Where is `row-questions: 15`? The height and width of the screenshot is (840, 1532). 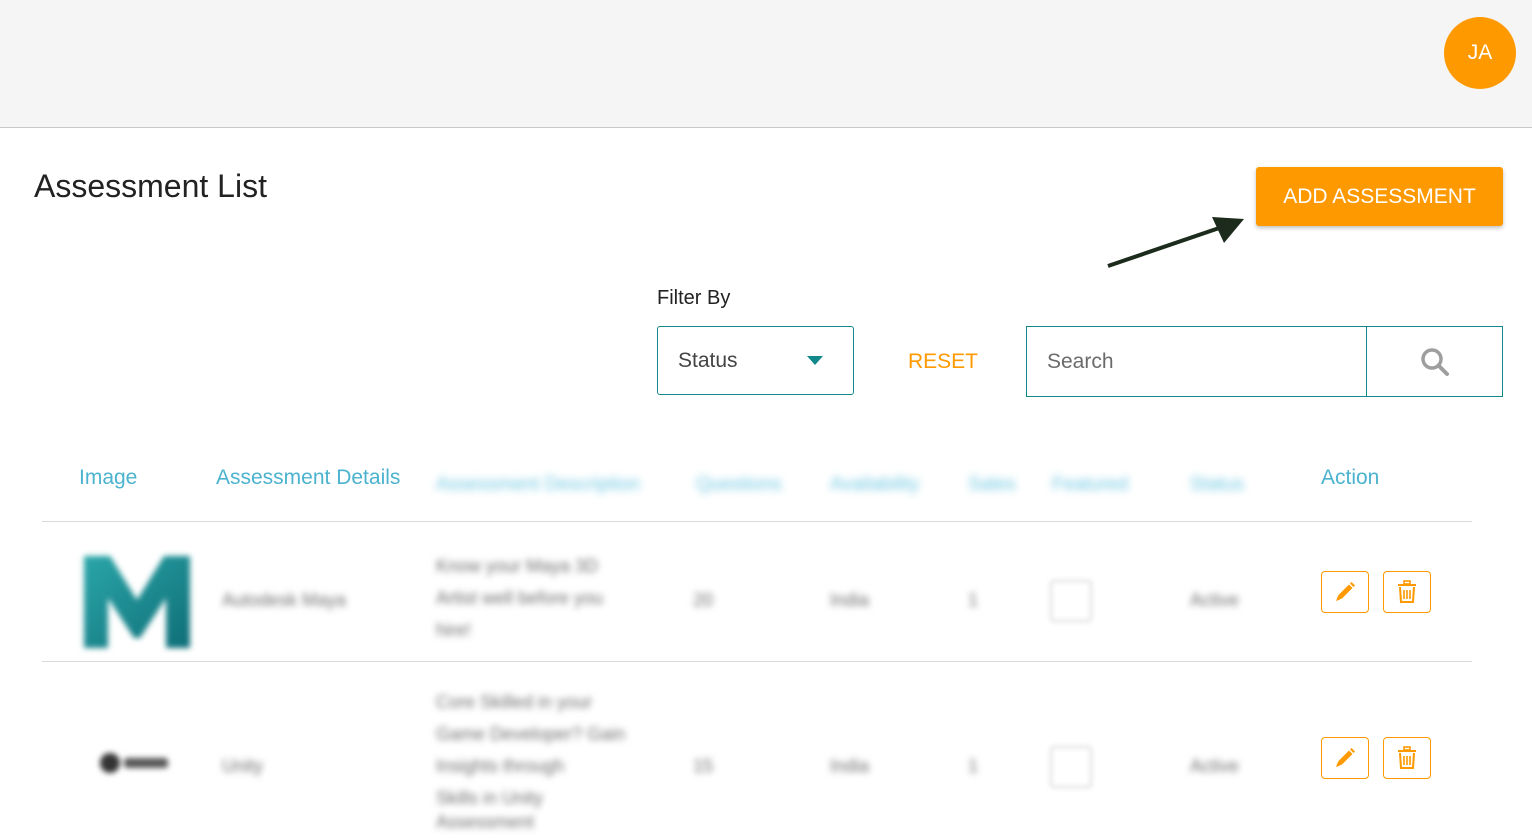 row-questions: 15 is located at coordinates (703, 766).